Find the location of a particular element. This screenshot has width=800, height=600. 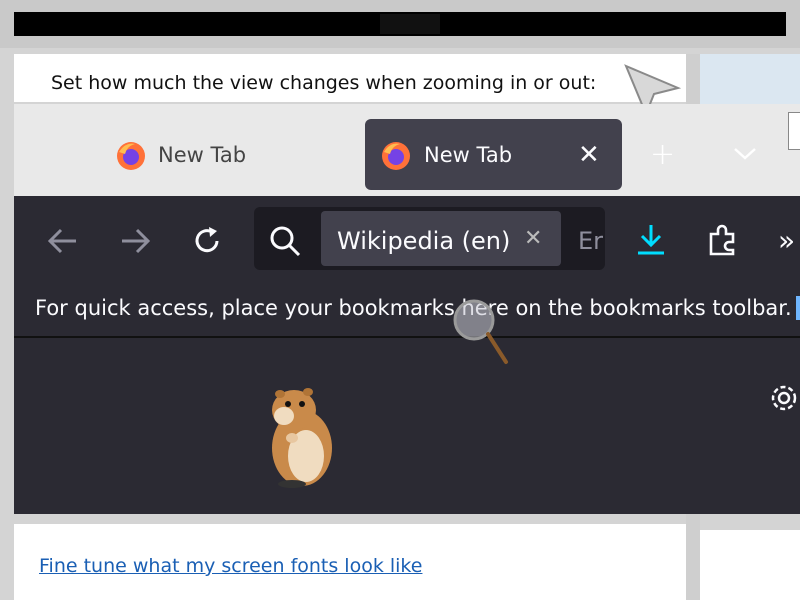

right-pane-bottom is located at coordinates (750, 565).